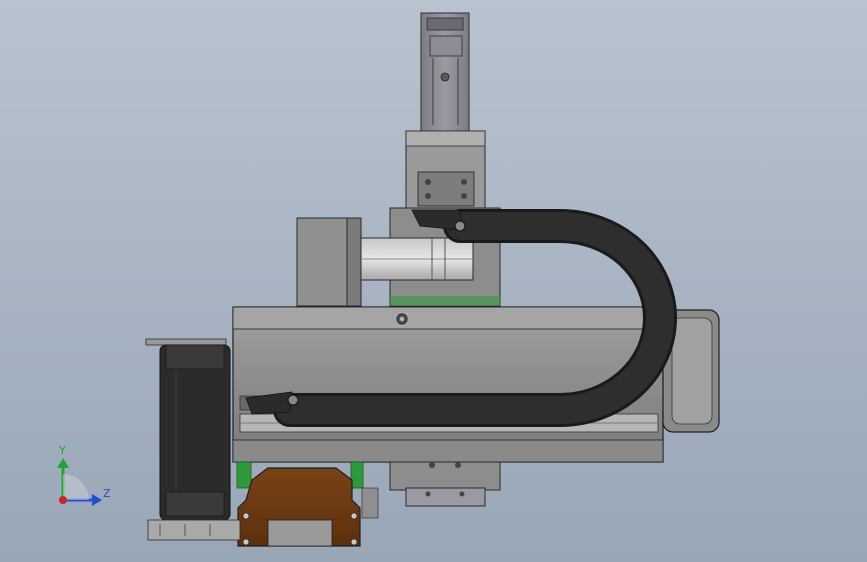  I want to click on y-axis-label: Y, so click(62, 450).